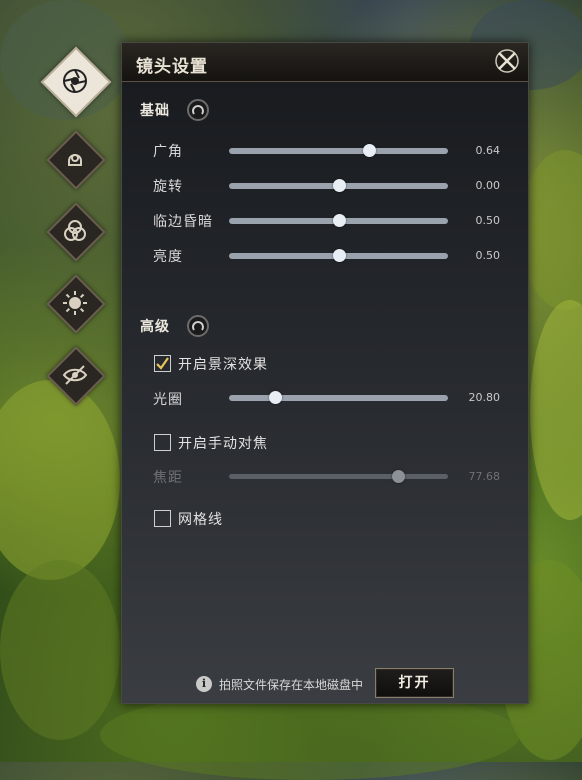 The height and width of the screenshot is (780, 582). I want to click on grid-lines-label: 网格线, so click(200, 520).